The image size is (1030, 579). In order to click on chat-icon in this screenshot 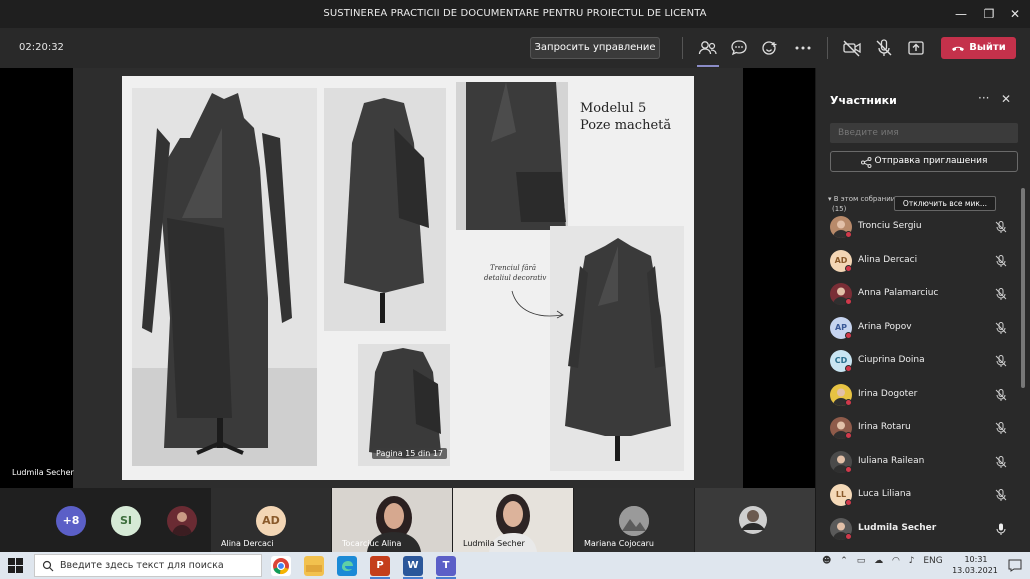, I will do `click(739, 48)`.